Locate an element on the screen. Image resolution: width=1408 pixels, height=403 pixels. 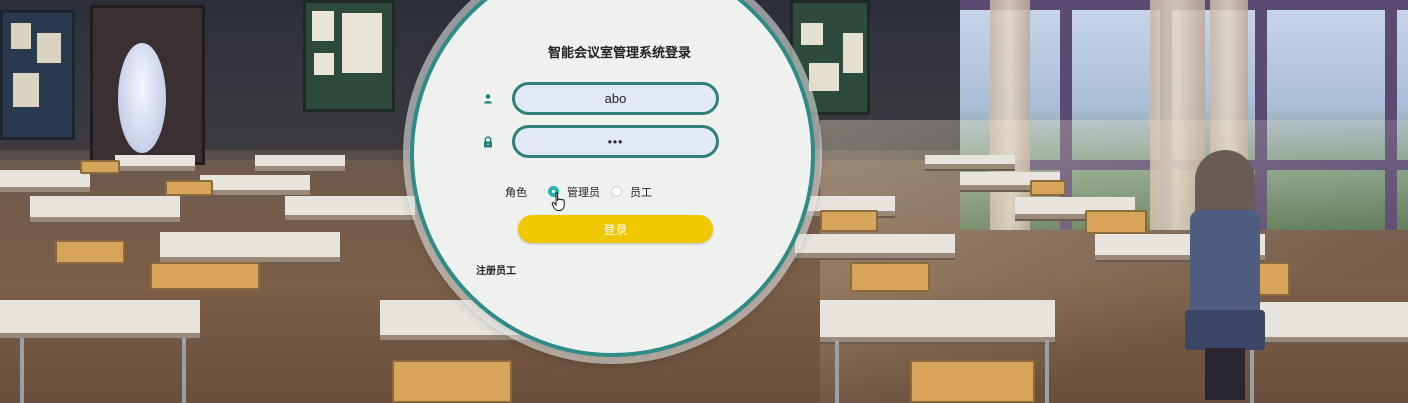
classroom-door is located at coordinates (147, 85).